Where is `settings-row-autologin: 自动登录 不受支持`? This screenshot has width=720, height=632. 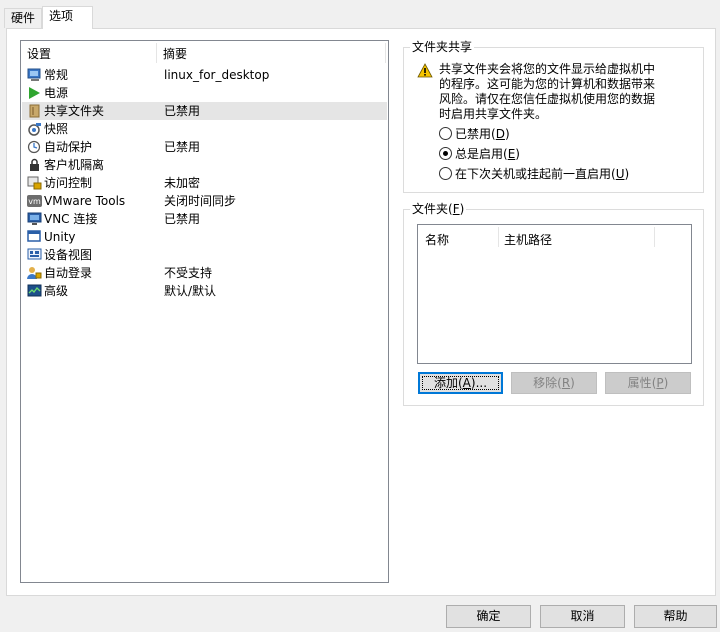 settings-row-autologin: 自动登录 不受支持 is located at coordinates (204, 273).